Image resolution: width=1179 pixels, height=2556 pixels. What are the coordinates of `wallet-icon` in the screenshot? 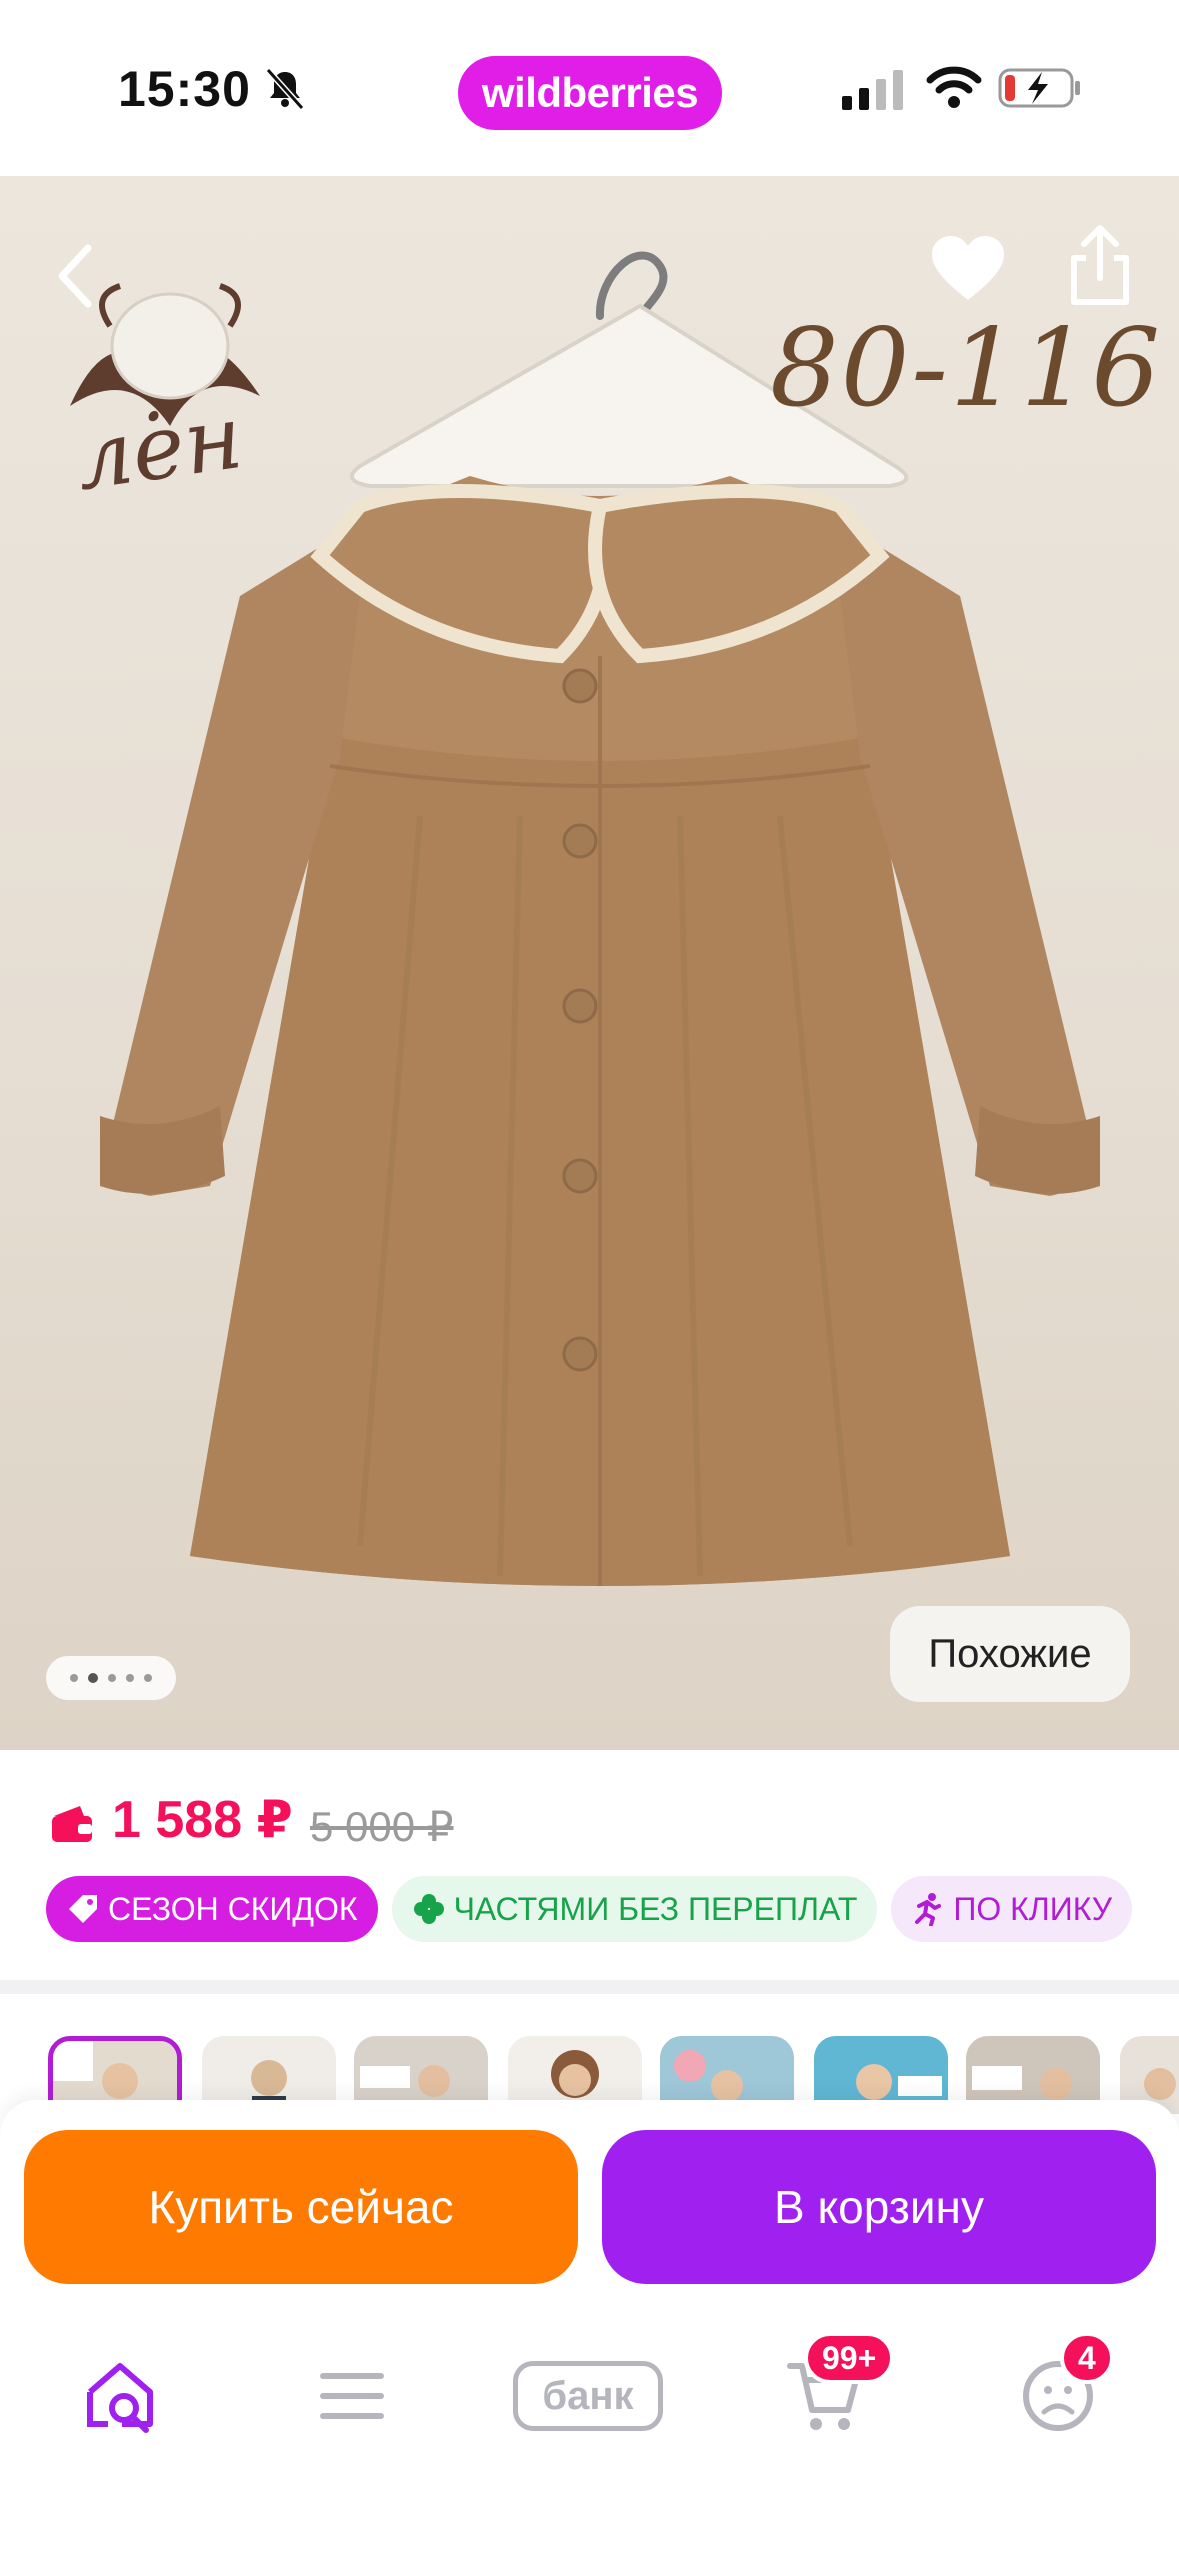 It's located at (72, 1824).